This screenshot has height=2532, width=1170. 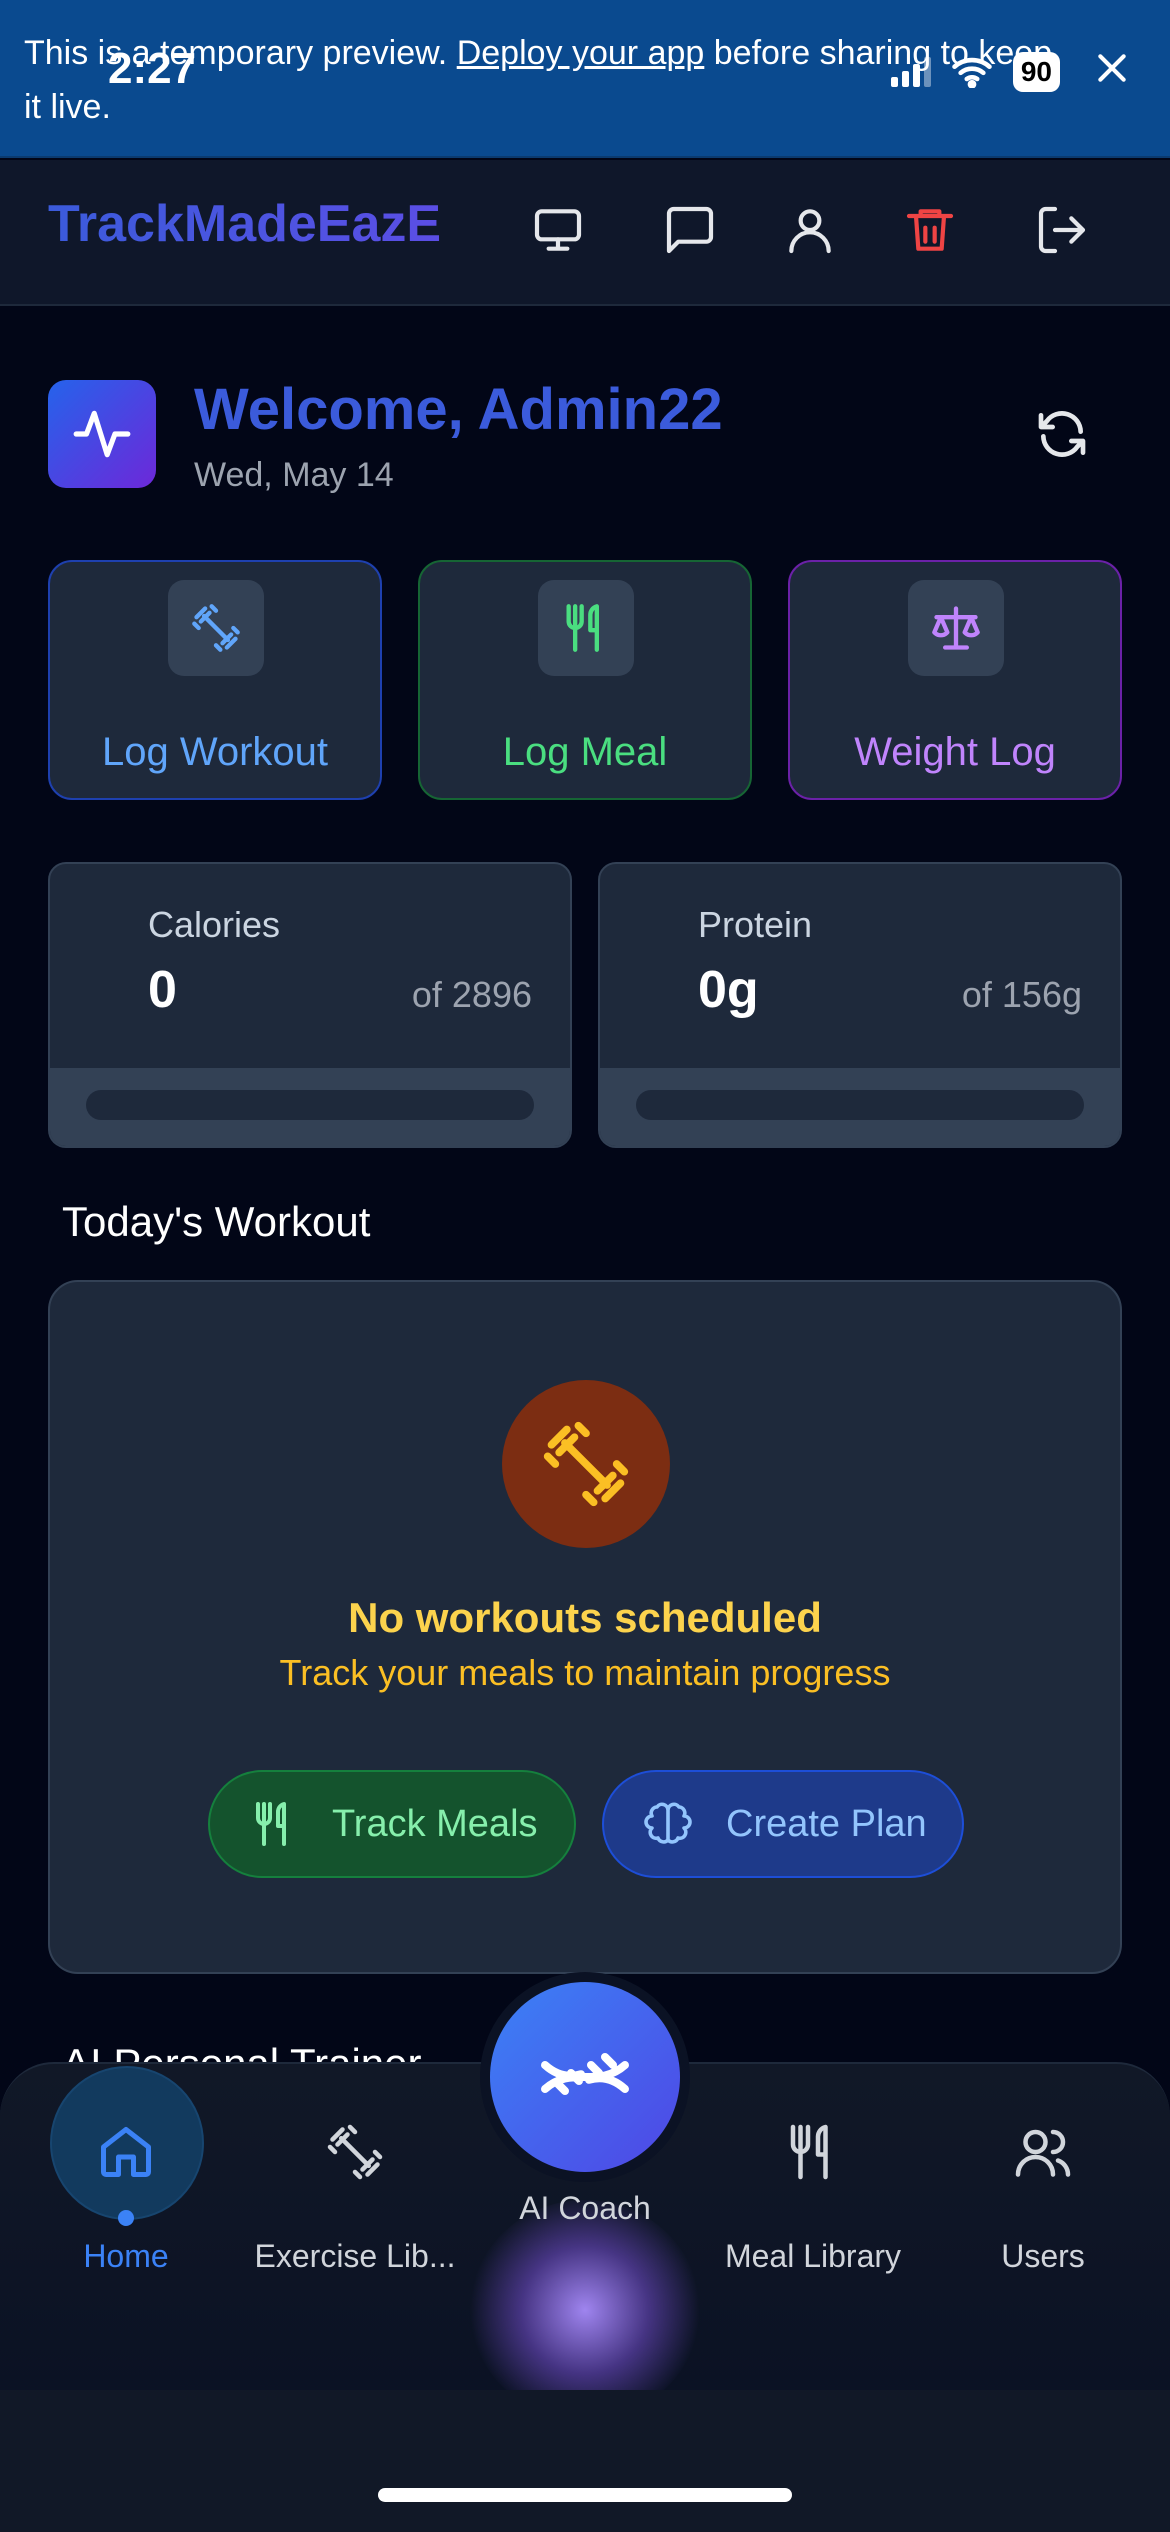 I want to click on status-time: 2:27, so click(x=152, y=68).